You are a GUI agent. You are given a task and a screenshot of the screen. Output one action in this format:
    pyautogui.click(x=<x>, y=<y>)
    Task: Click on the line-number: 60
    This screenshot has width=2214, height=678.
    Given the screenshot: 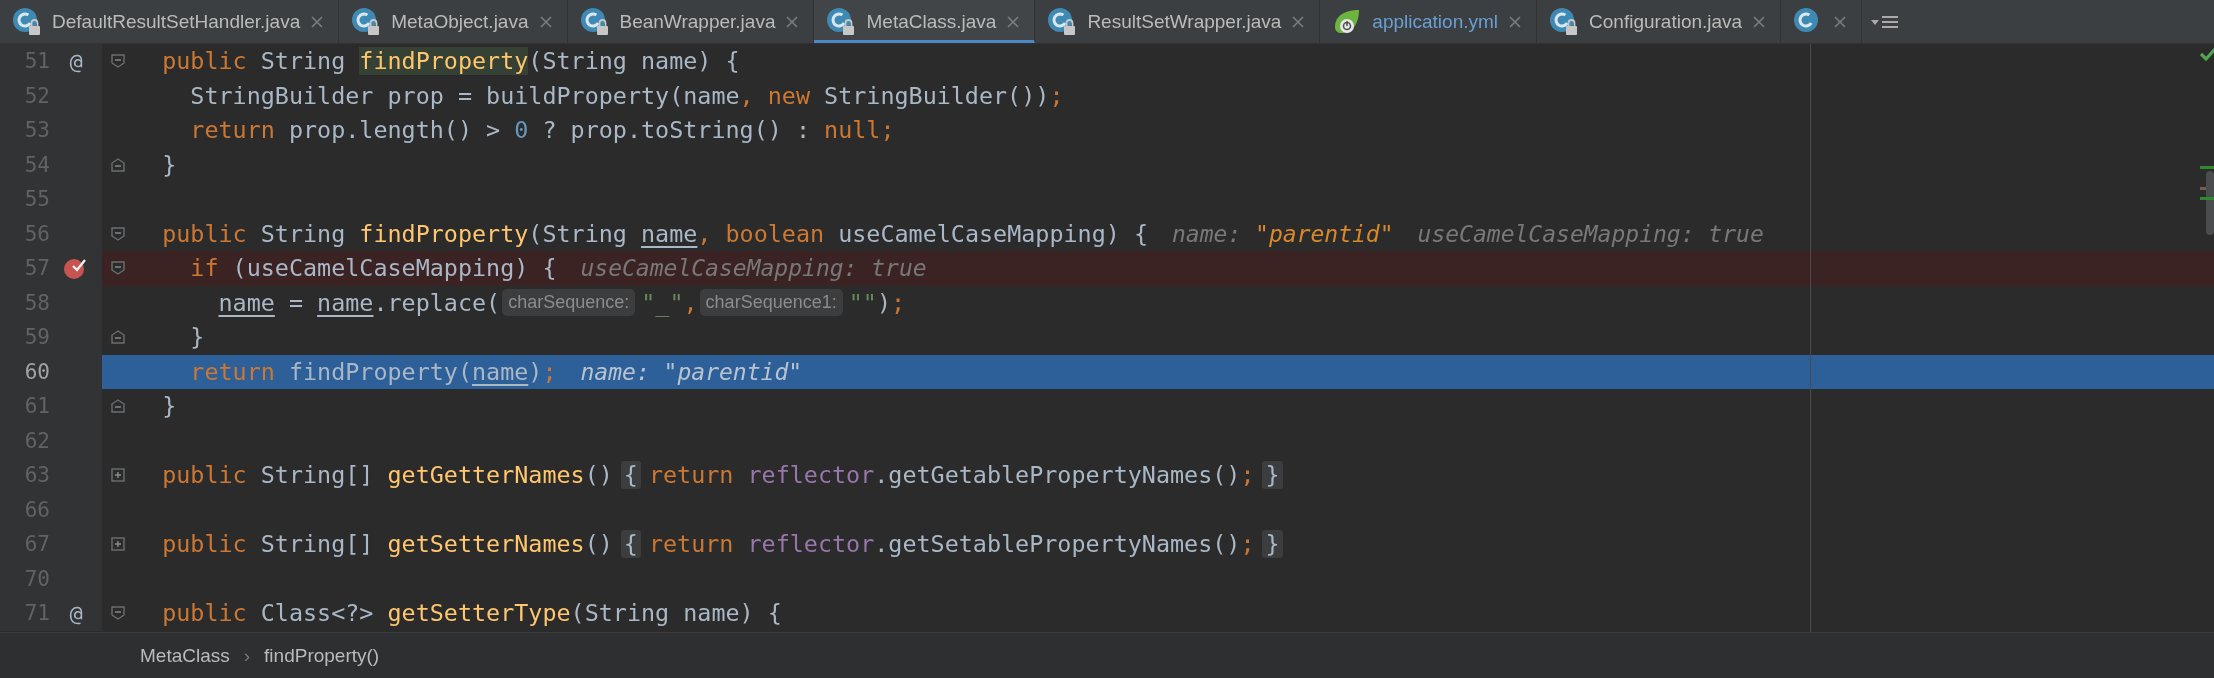 What is the action you would take?
    pyautogui.click(x=36, y=371)
    